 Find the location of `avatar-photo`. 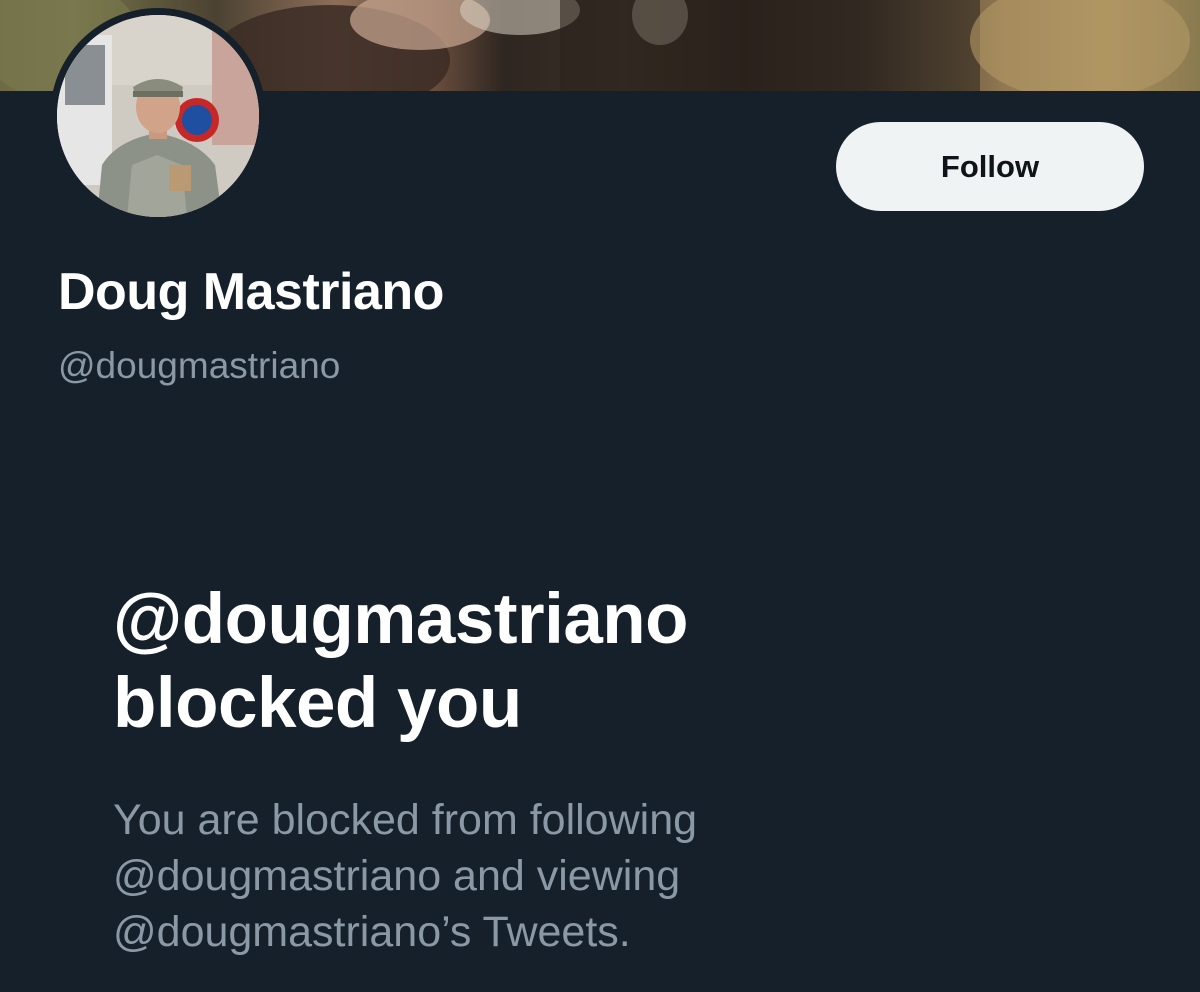

avatar-photo is located at coordinates (158, 116).